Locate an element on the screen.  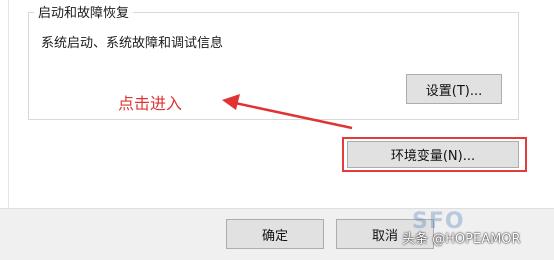
ok-button: 确定 is located at coordinates (275, 234).